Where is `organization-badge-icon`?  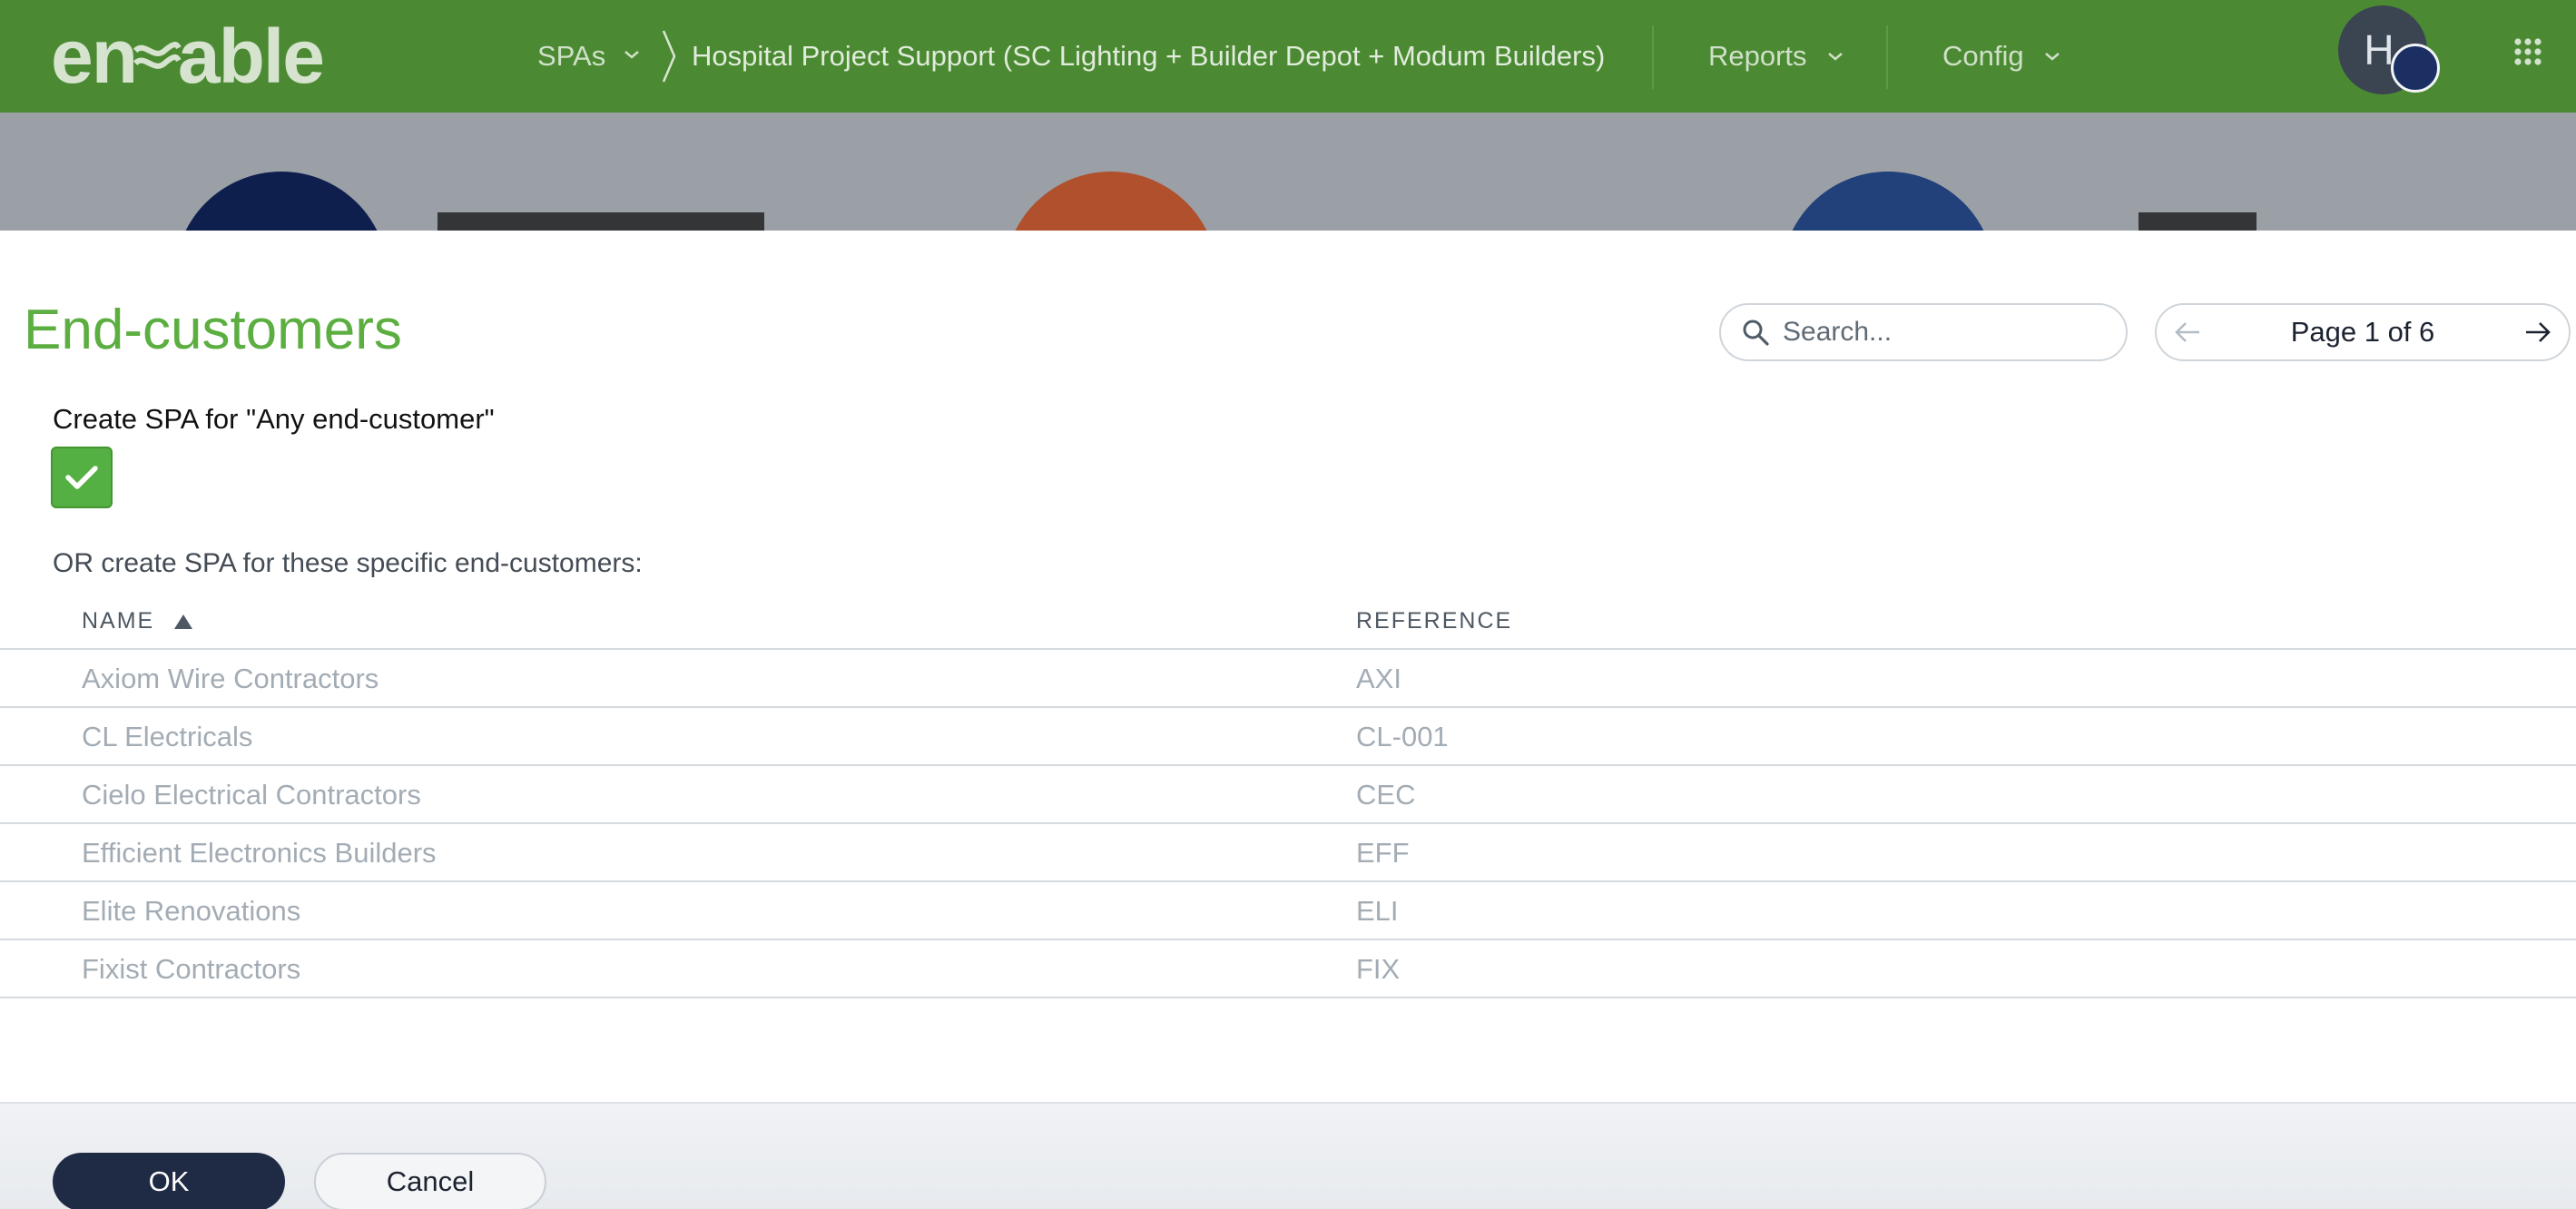 organization-badge-icon is located at coordinates (2415, 68).